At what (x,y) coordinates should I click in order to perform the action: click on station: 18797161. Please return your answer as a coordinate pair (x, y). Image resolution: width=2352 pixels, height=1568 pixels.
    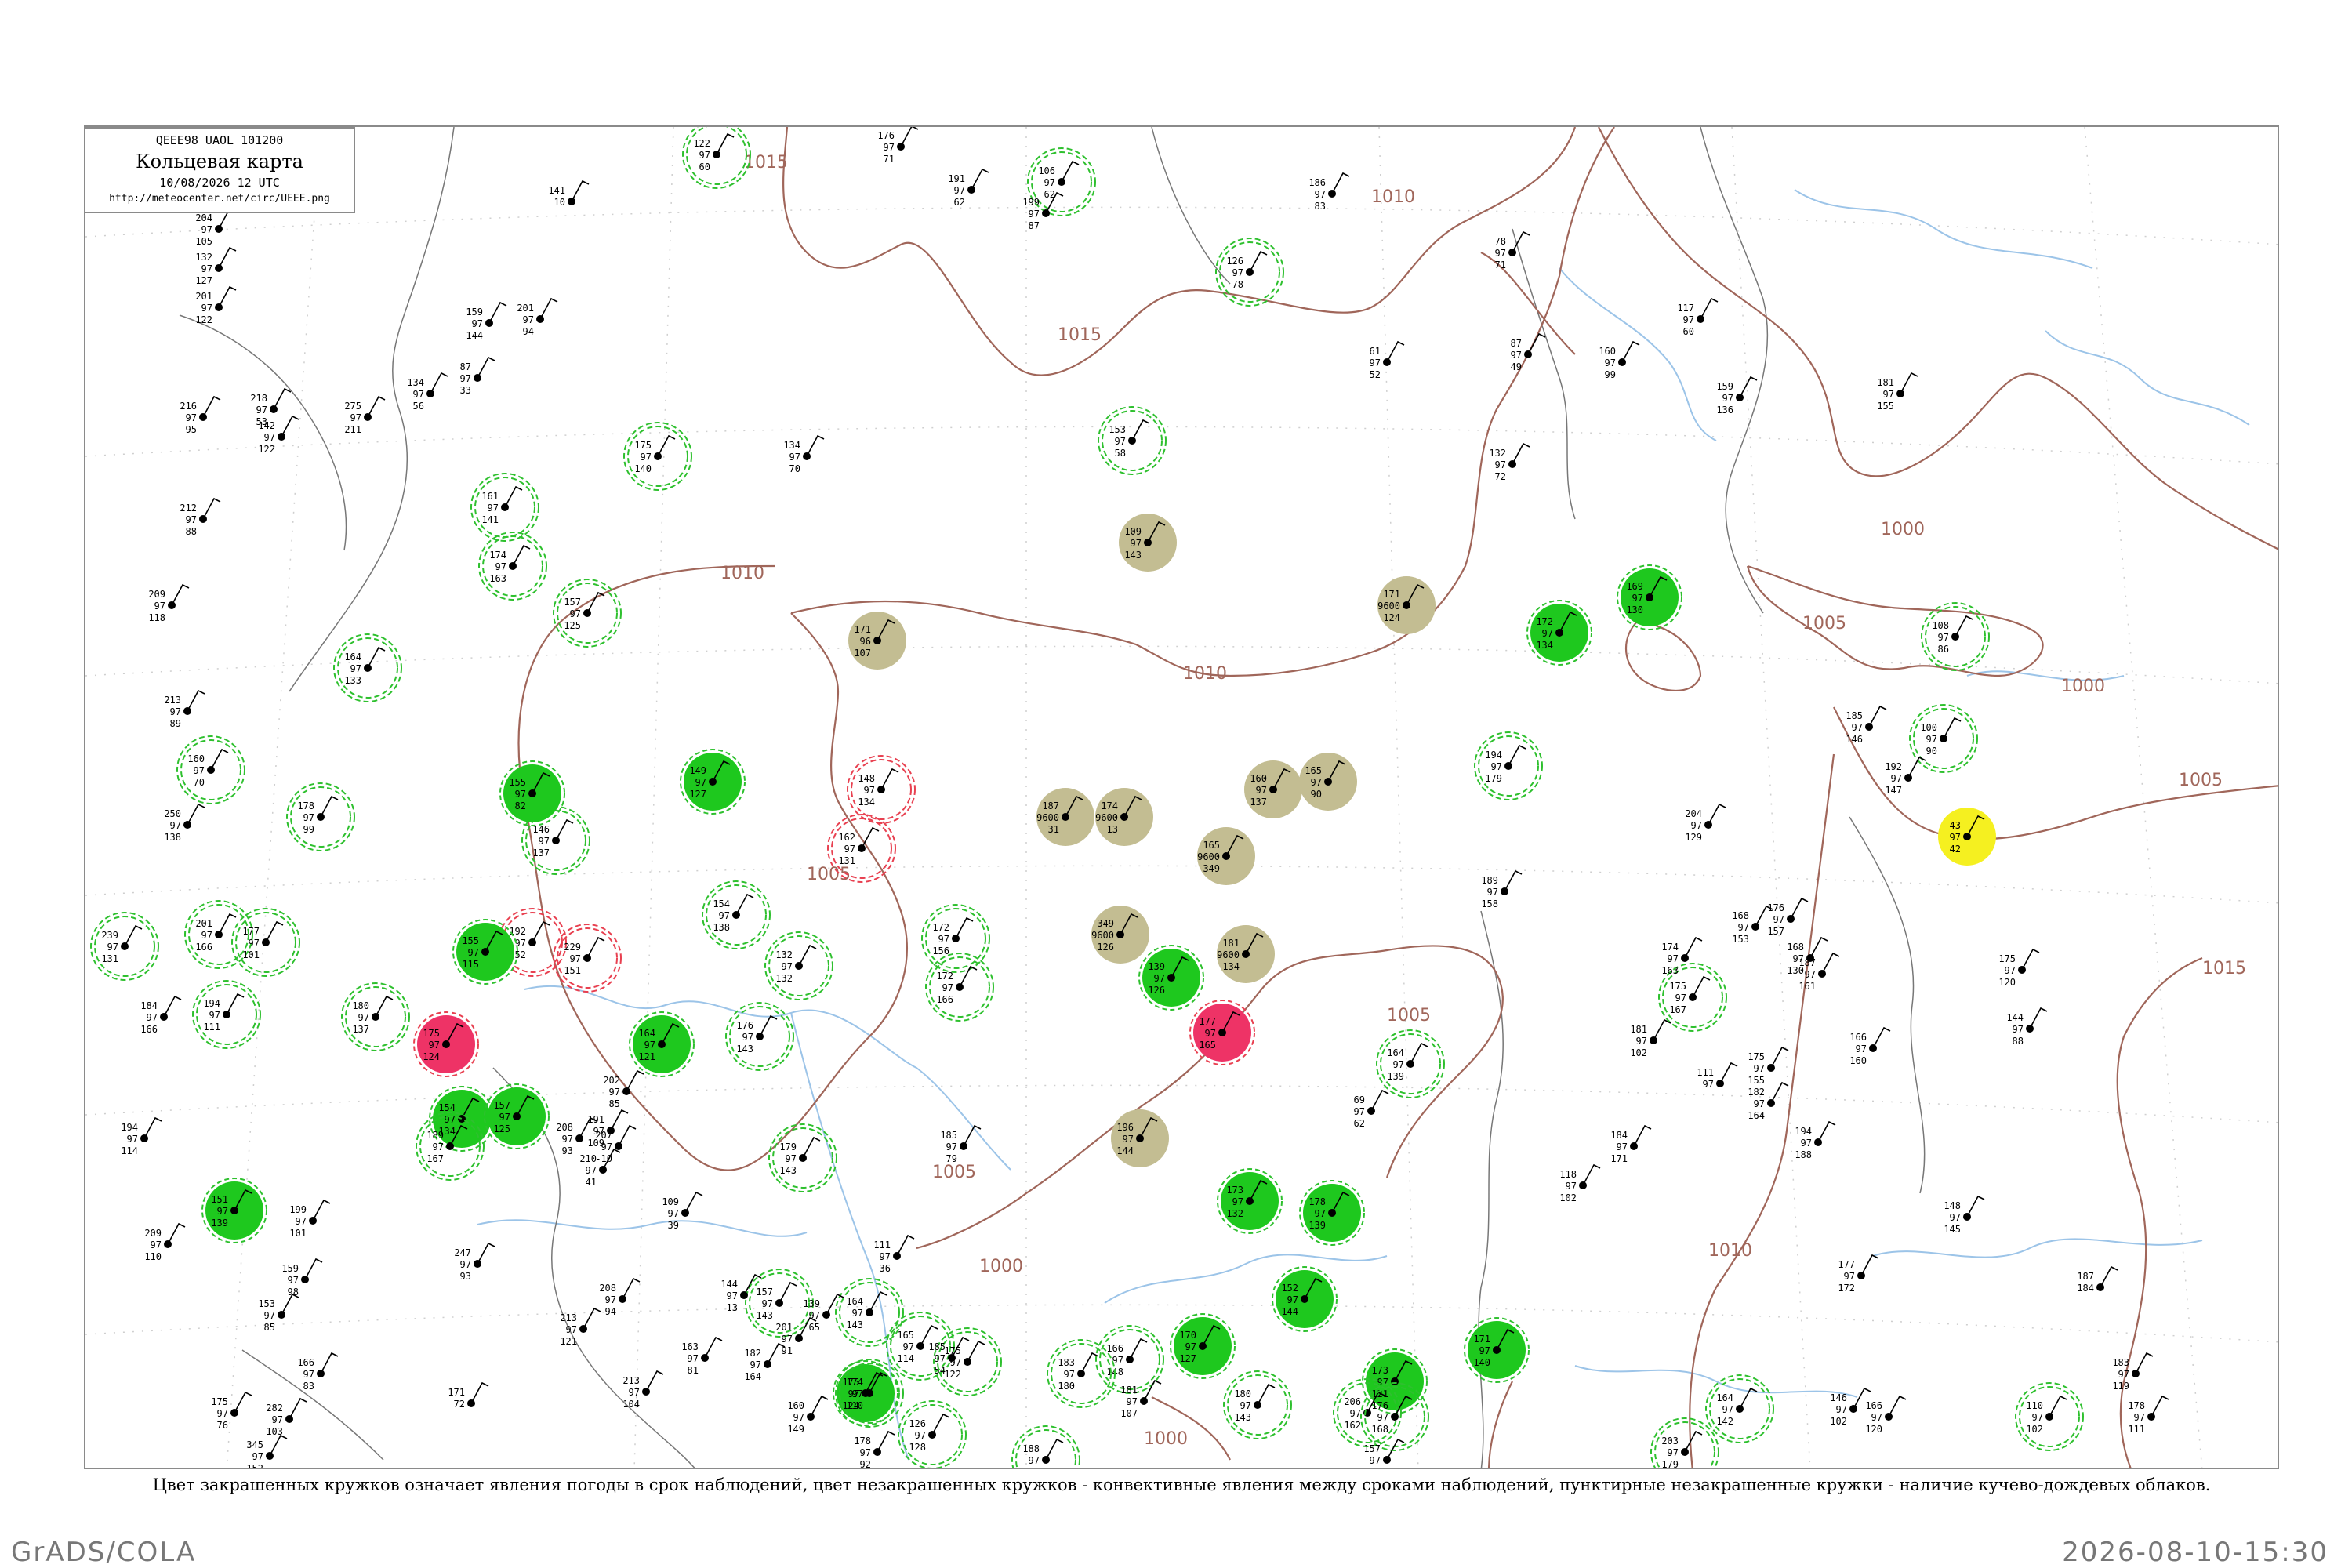
    Looking at the image, I should click on (1819, 972).